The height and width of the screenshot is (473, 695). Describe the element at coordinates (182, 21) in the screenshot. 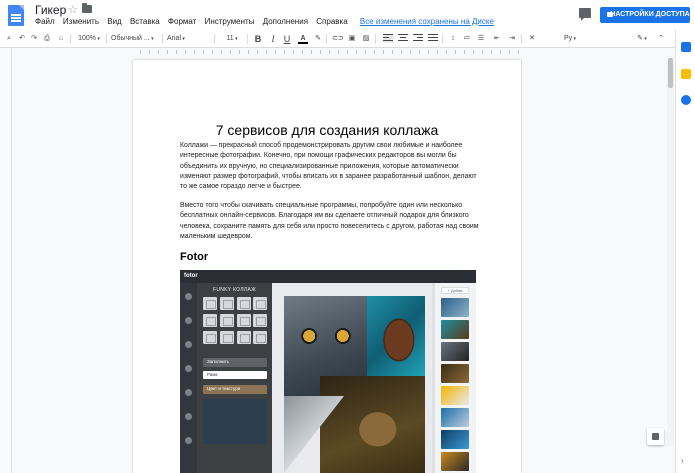

I see `menu-format: Формат` at that location.